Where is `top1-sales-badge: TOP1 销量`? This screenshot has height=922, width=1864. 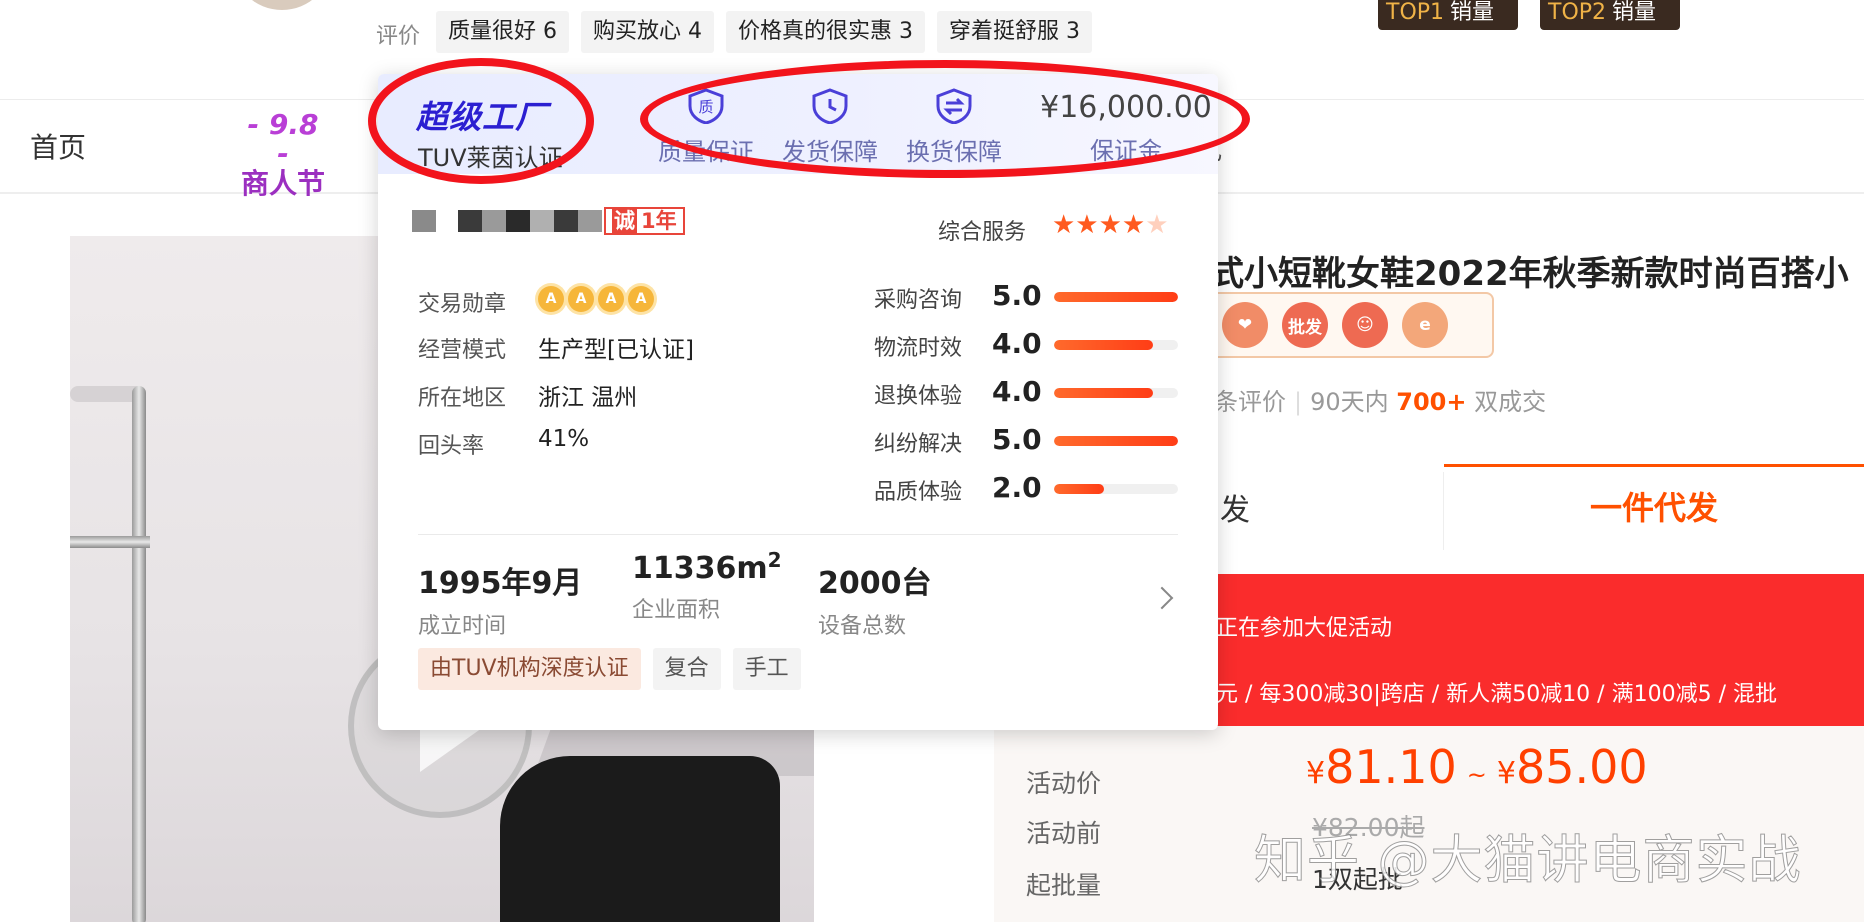
top1-sales-badge: TOP1 销量 is located at coordinates (1448, 15).